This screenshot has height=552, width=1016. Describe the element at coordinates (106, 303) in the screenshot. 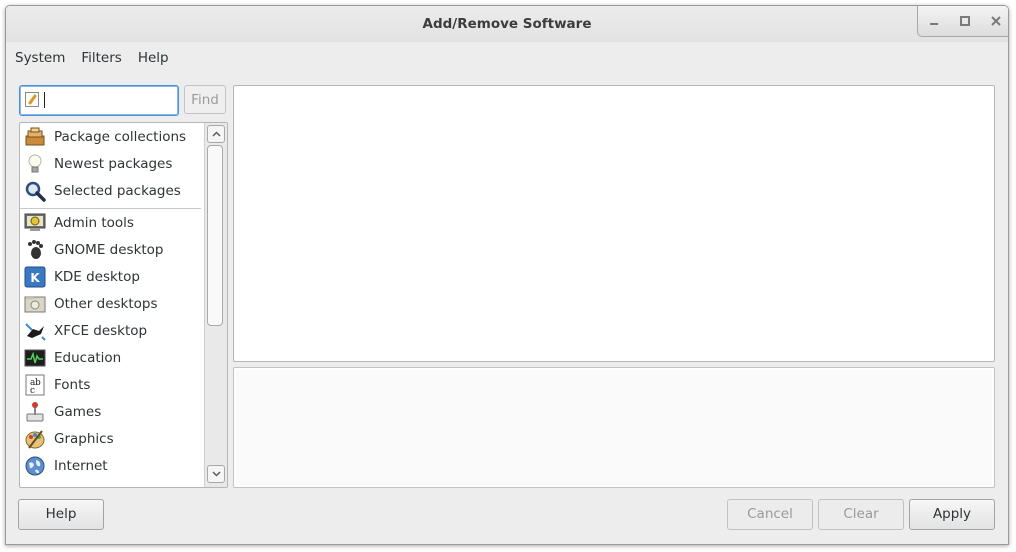

I see `group-label: Other desktops` at that location.